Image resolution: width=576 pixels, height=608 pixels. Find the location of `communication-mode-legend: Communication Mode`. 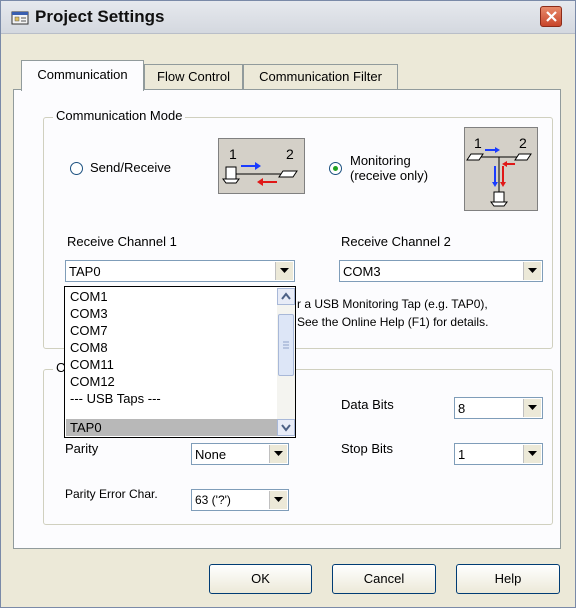

communication-mode-legend: Communication Mode is located at coordinates (119, 115).